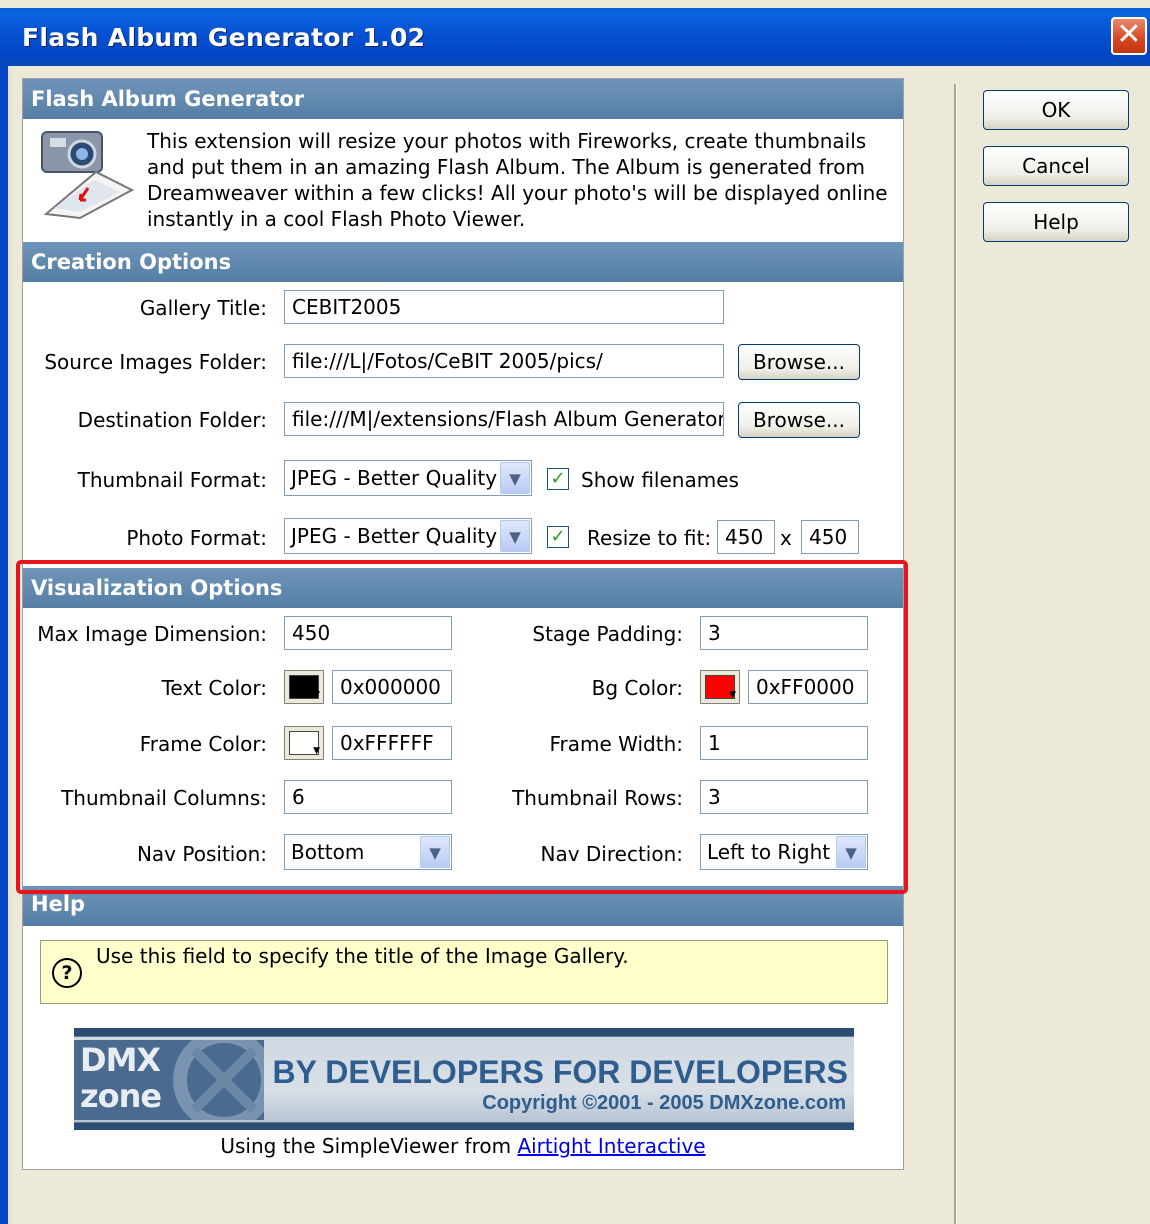  I want to click on source-folder-label: Source Images Folder:, so click(155, 362).